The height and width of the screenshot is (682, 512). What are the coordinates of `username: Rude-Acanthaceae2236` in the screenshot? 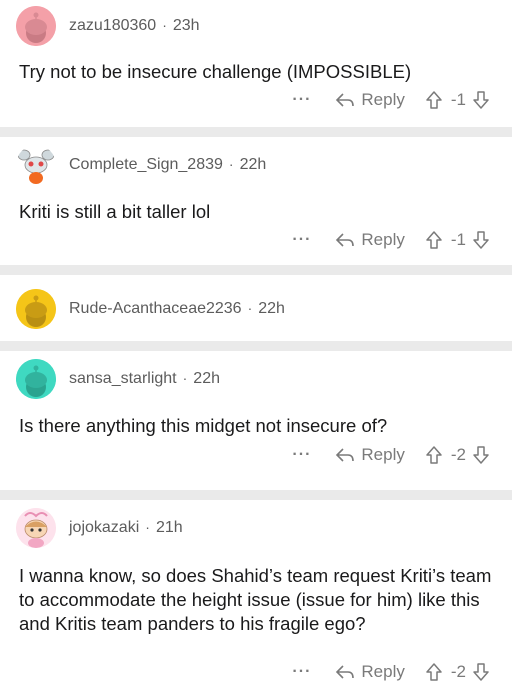 It's located at (155, 308).